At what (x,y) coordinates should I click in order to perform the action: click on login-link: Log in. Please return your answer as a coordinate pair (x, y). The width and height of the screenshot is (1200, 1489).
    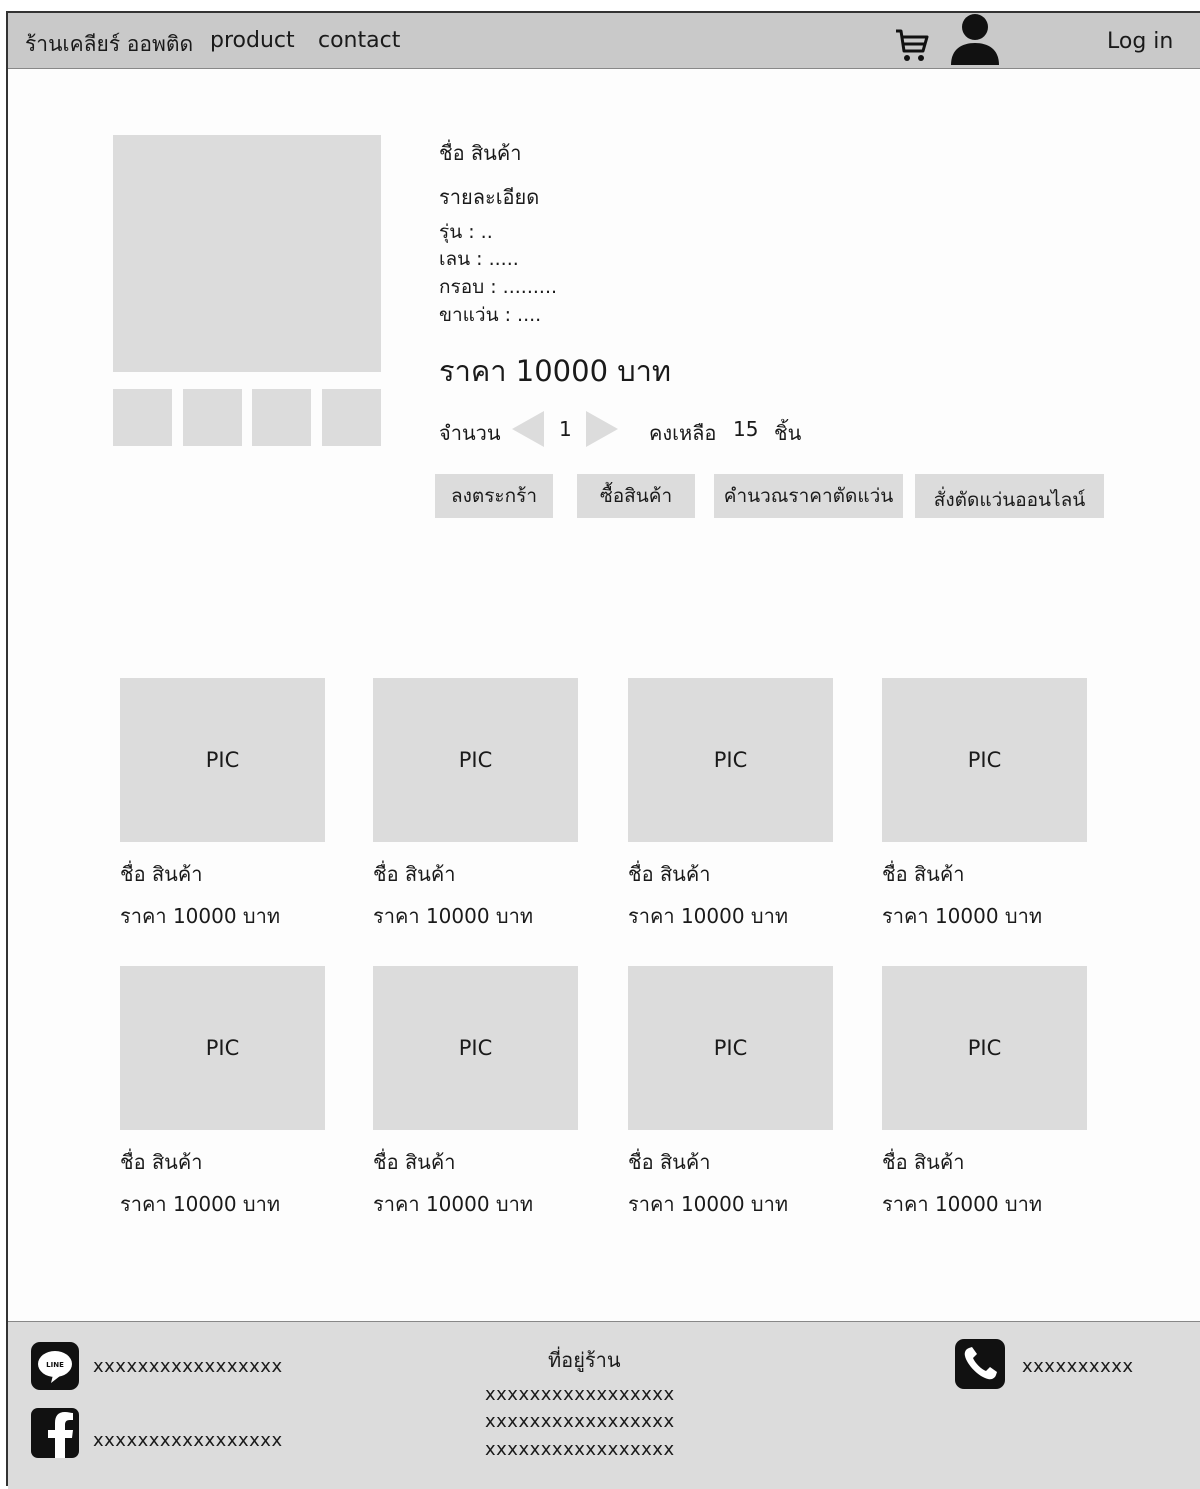
    Looking at the image, I should click on (1140, 41).